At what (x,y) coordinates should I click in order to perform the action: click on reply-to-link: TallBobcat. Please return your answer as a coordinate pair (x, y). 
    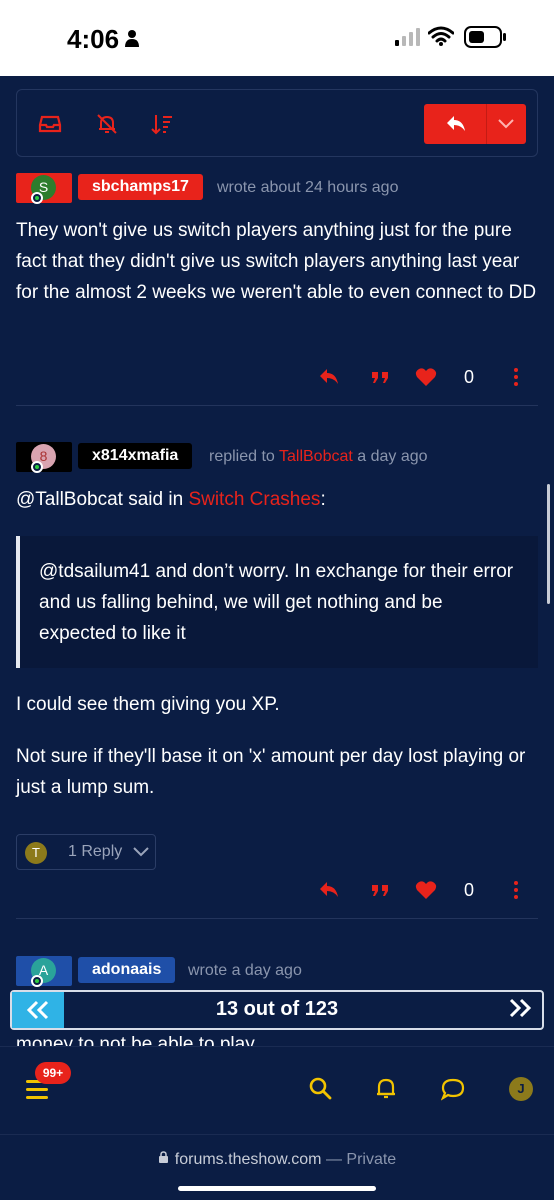
    Looking at the image, I should click on (316, 456).